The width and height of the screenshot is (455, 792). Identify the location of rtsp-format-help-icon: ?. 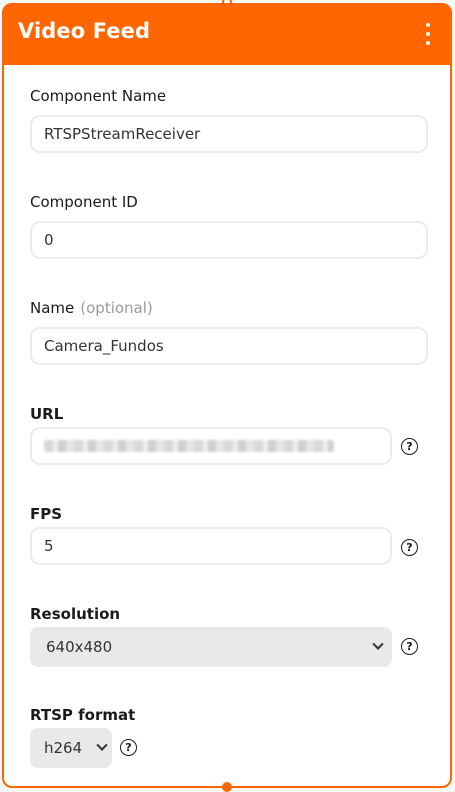
(128, 747).